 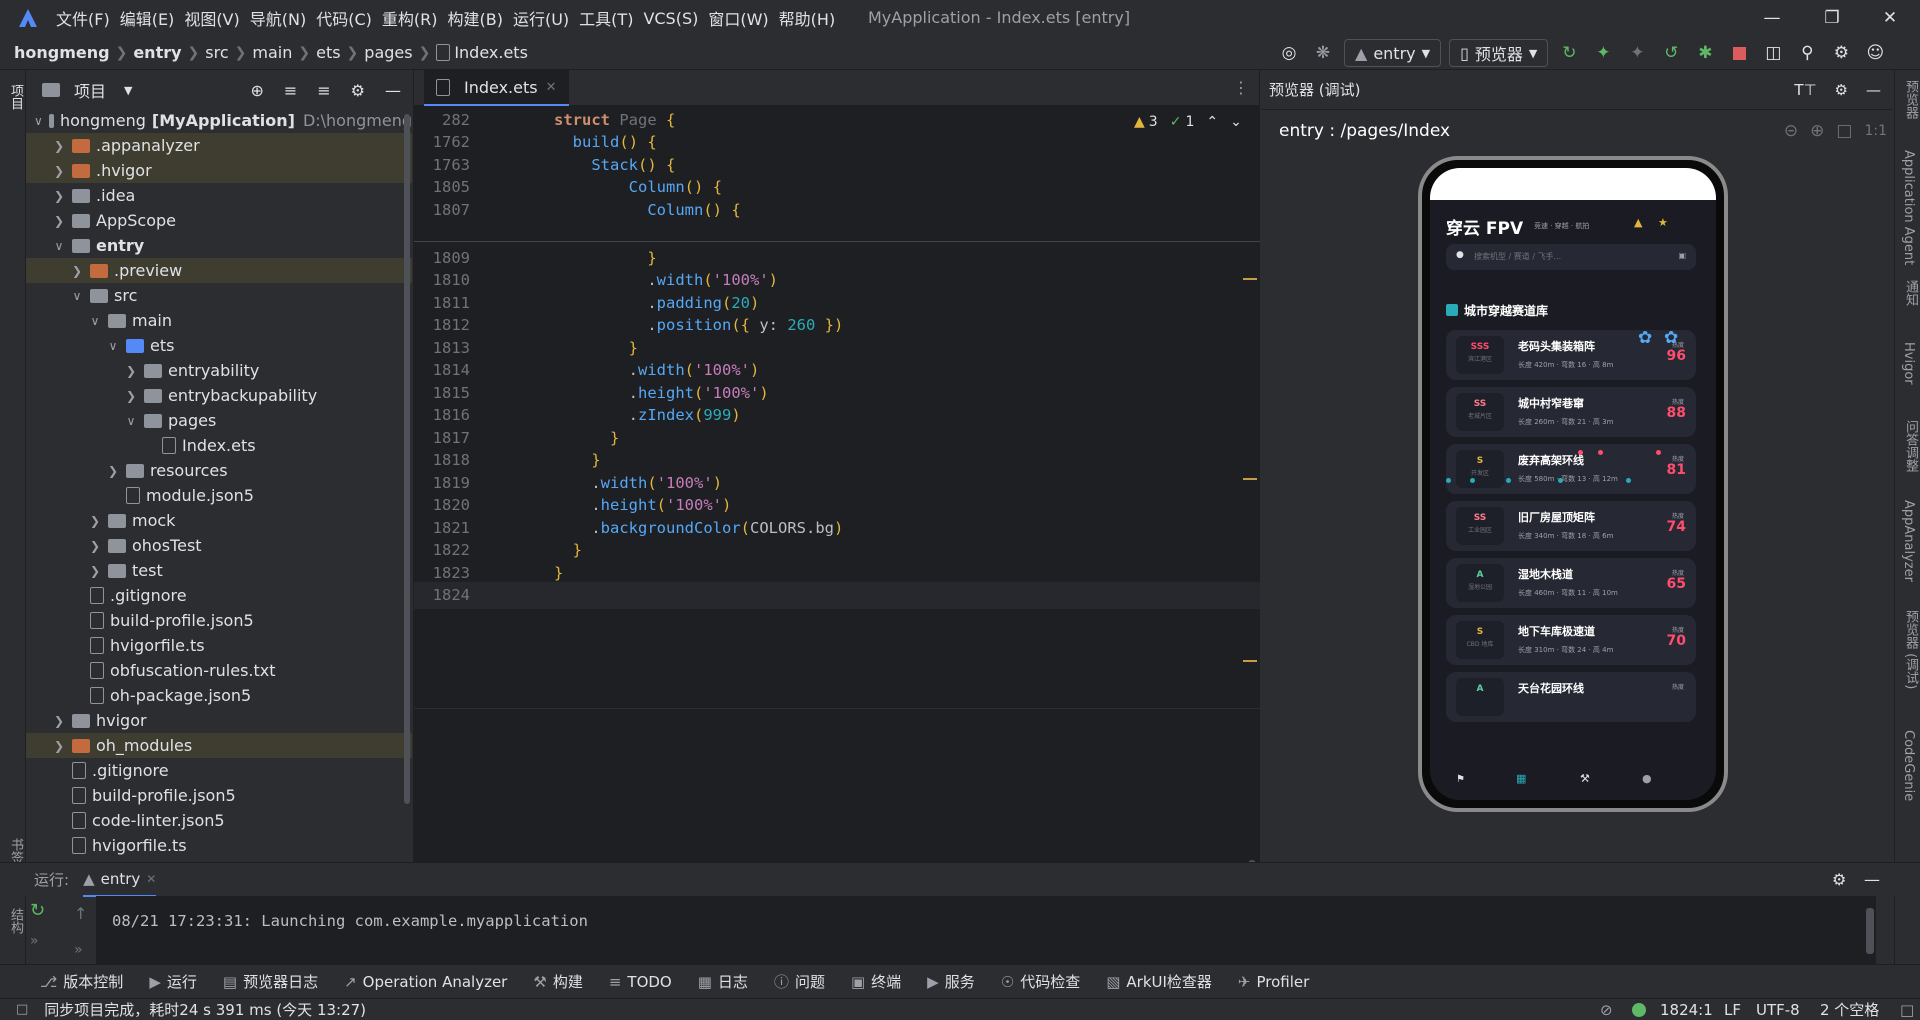 I want to click on search-icon: ⚲, so click(x=1807, y=53).